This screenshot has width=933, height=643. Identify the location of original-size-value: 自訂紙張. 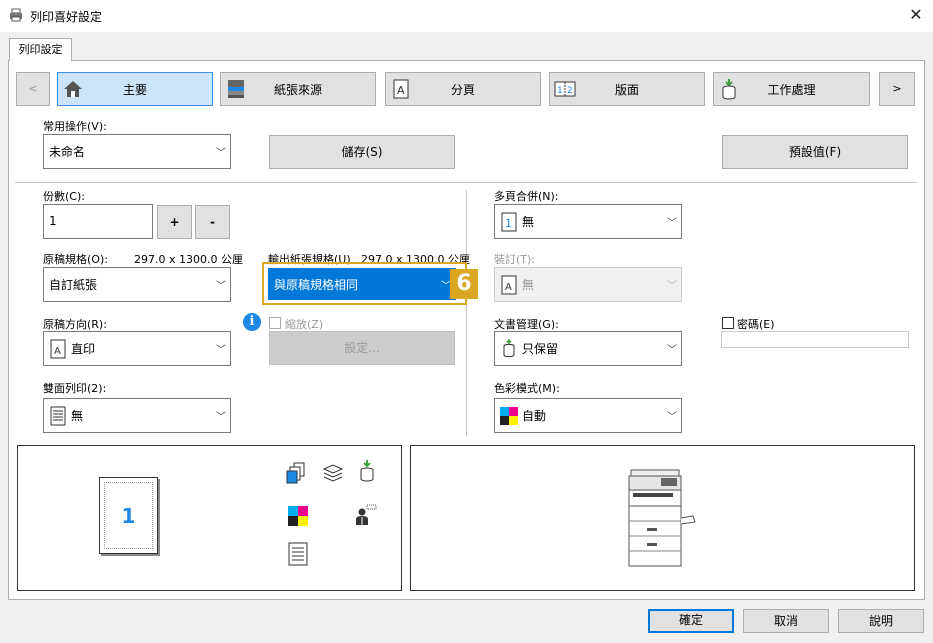
(73, 285).